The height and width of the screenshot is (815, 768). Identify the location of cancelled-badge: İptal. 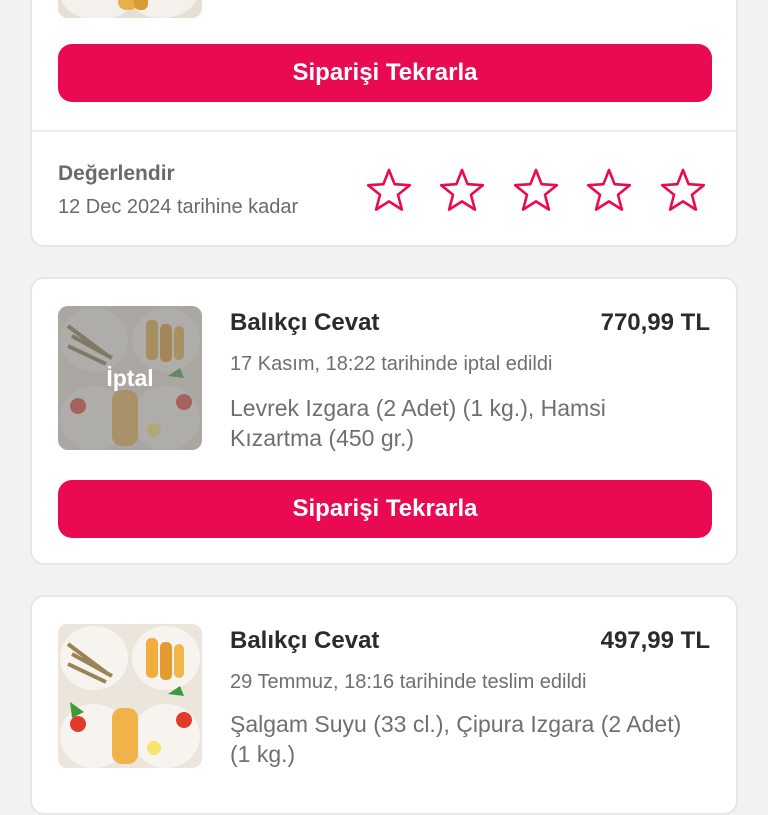
(130, 378).